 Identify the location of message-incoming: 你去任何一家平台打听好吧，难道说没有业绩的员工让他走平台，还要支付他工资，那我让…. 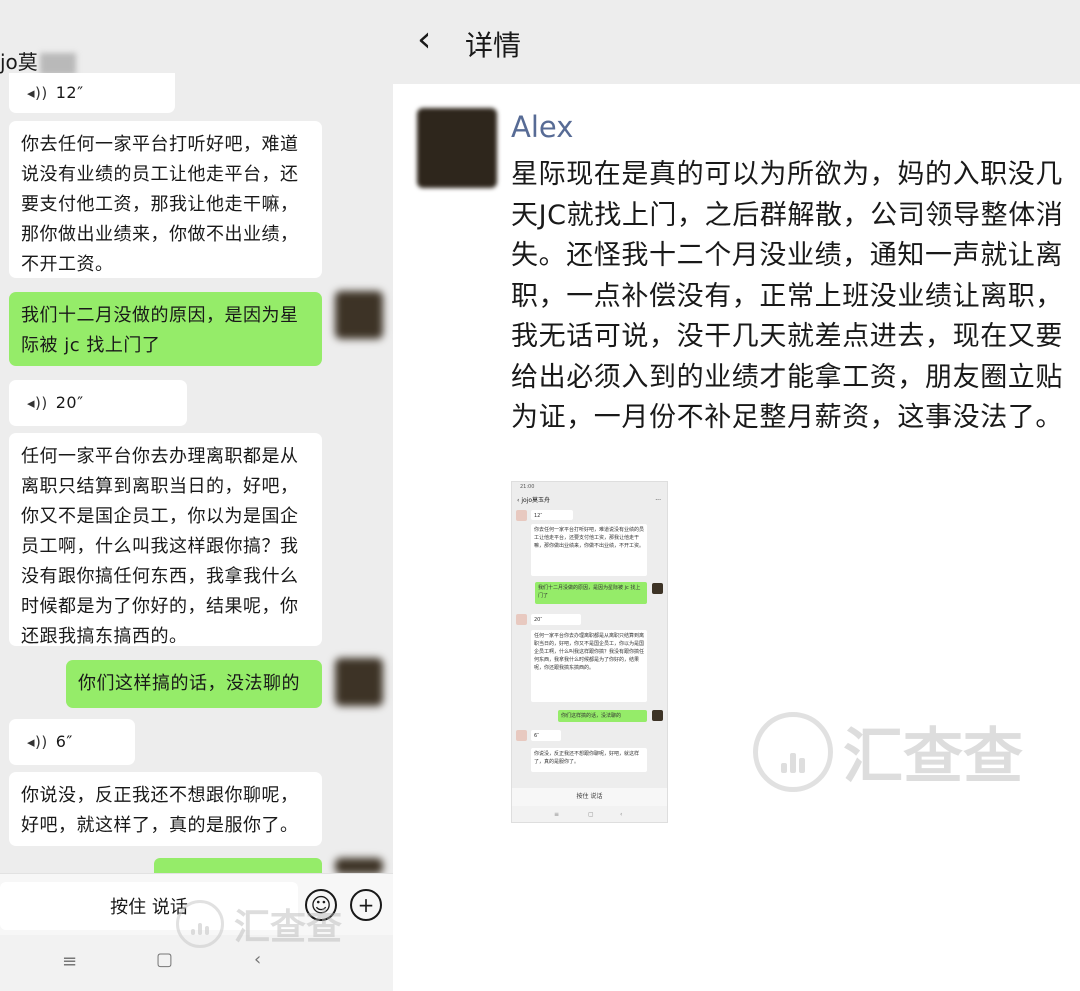
(165, 199).